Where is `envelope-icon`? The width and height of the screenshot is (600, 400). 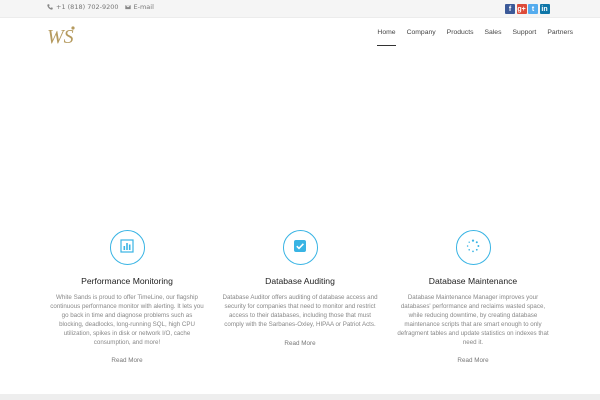
envelope-icon is located at coordinates (127, 7).